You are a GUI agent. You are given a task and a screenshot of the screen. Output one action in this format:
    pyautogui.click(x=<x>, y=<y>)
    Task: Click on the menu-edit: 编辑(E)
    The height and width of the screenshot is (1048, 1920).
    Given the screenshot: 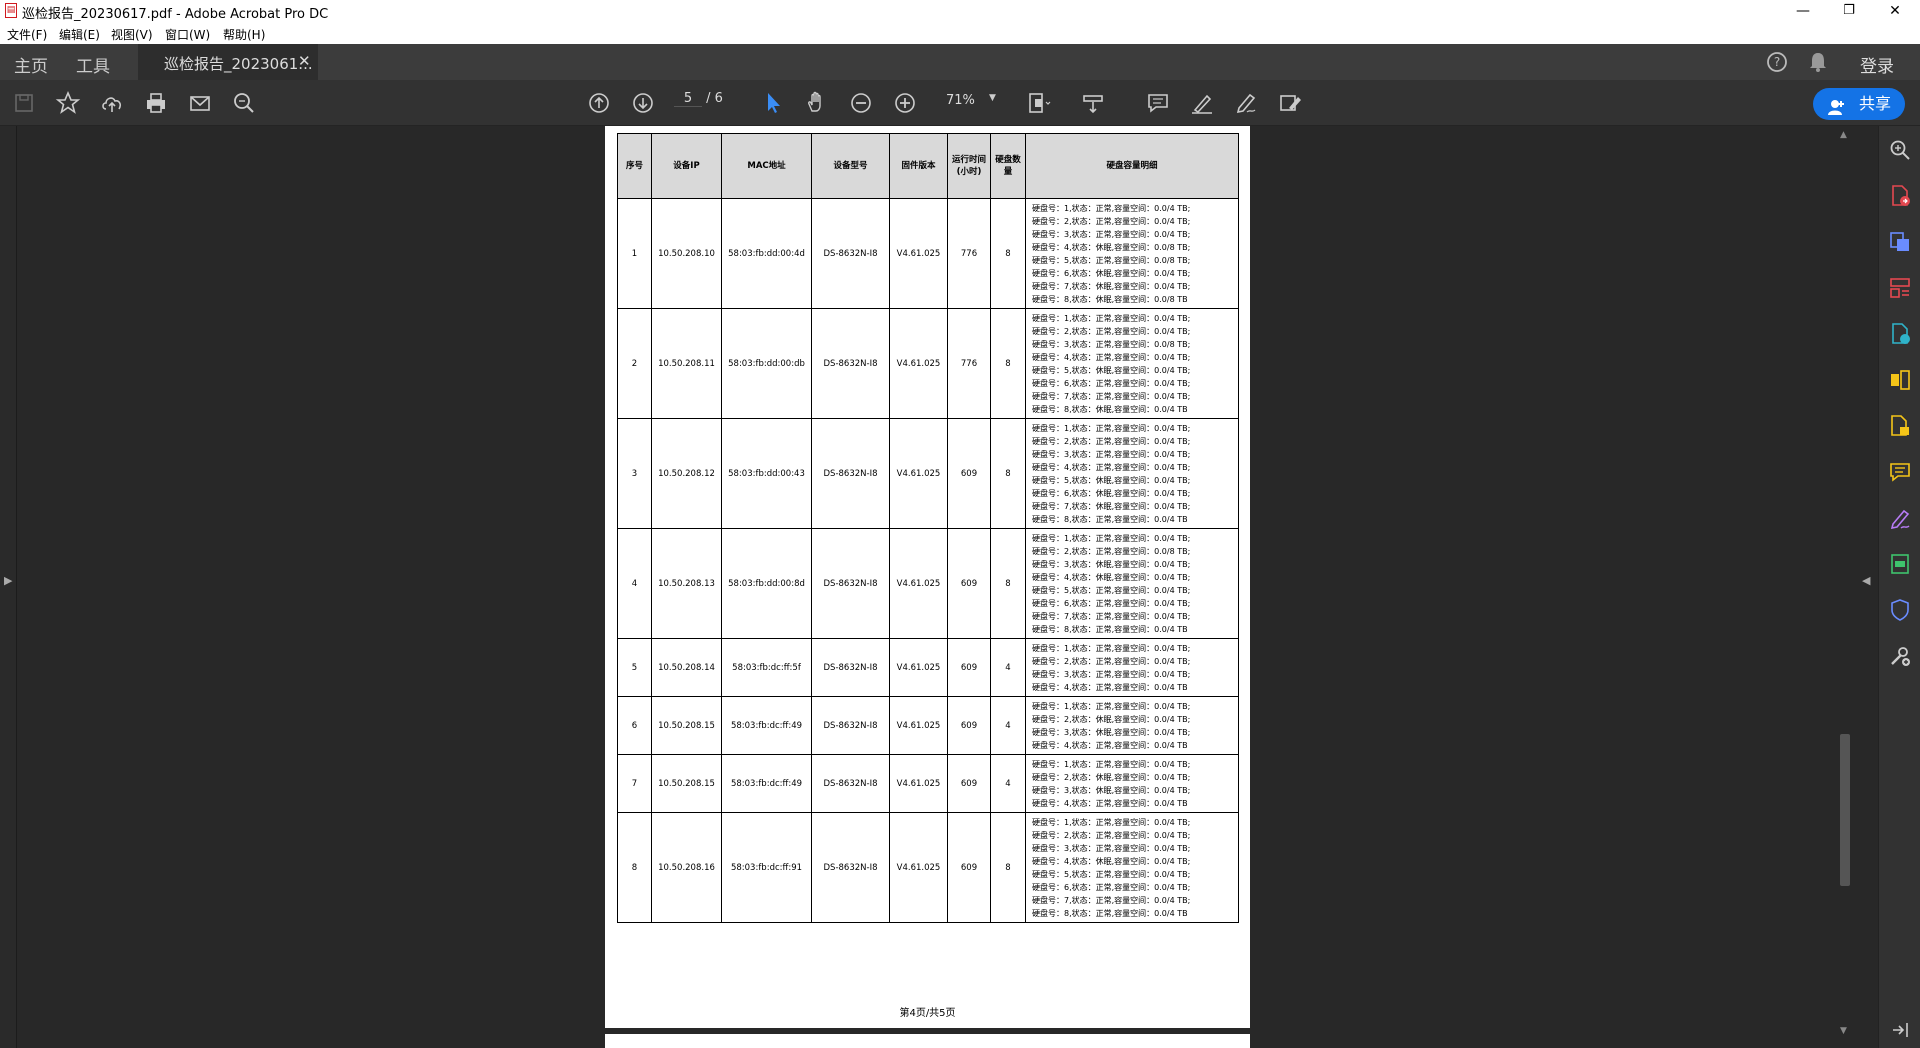 What is the action you would take?
    pyautogui.click(x=79, y=34)
    